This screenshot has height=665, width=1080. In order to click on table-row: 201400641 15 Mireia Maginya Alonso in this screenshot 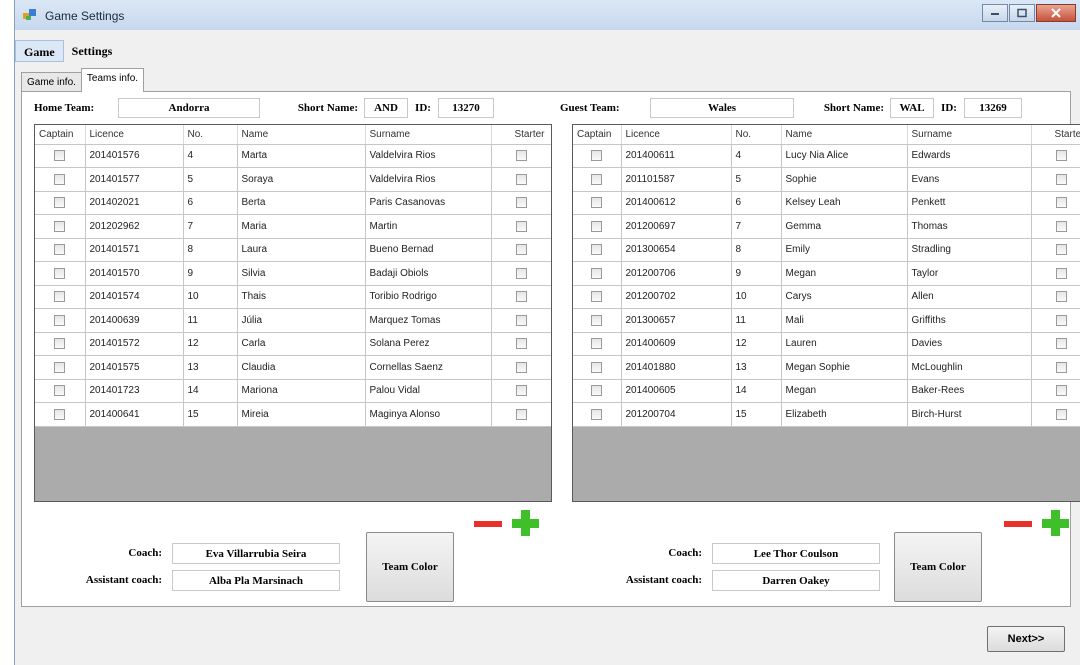, I will do `click(293, 414)`.